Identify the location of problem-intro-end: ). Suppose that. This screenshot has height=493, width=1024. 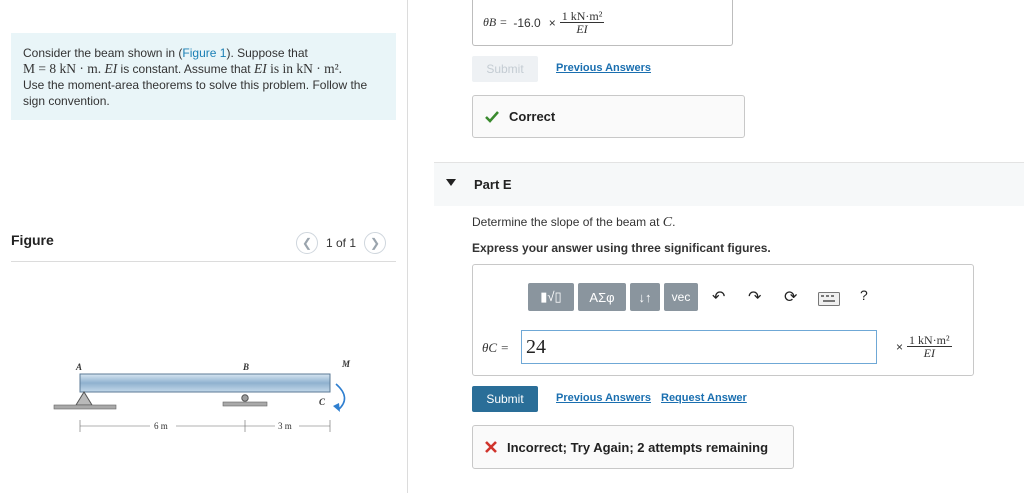
(267, 53).